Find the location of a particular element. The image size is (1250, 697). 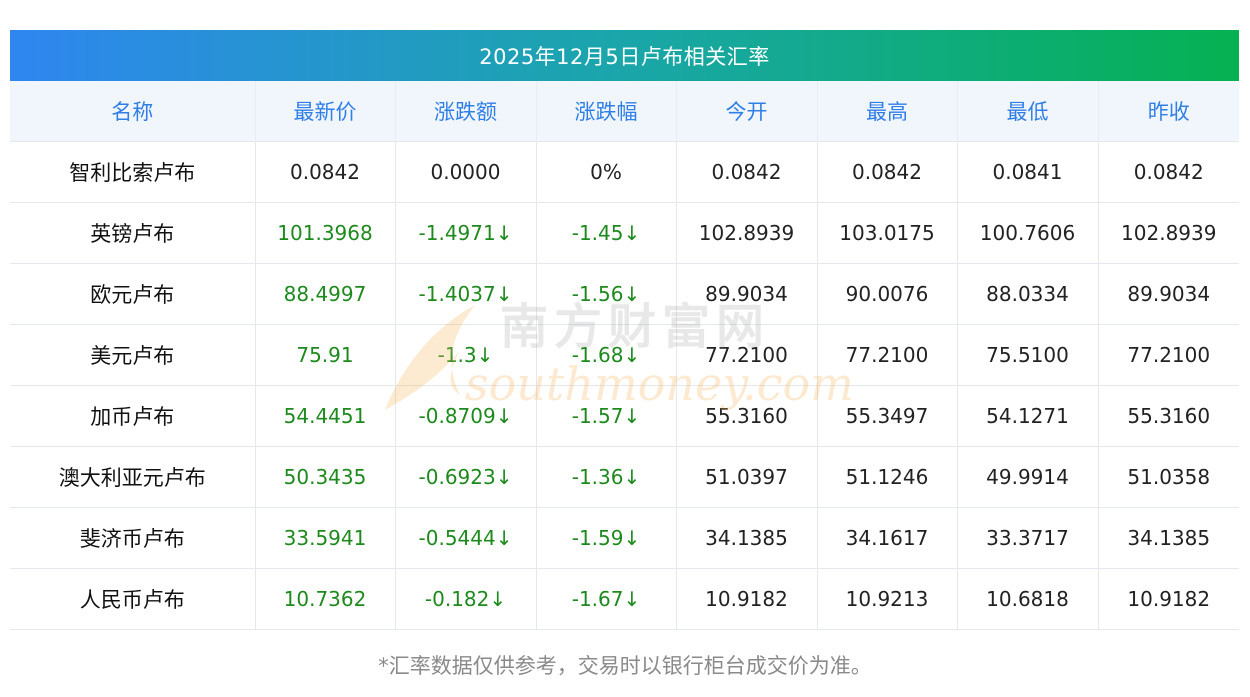

cell-prev-close: 0.0842 is located at coordinates (1168, 172).